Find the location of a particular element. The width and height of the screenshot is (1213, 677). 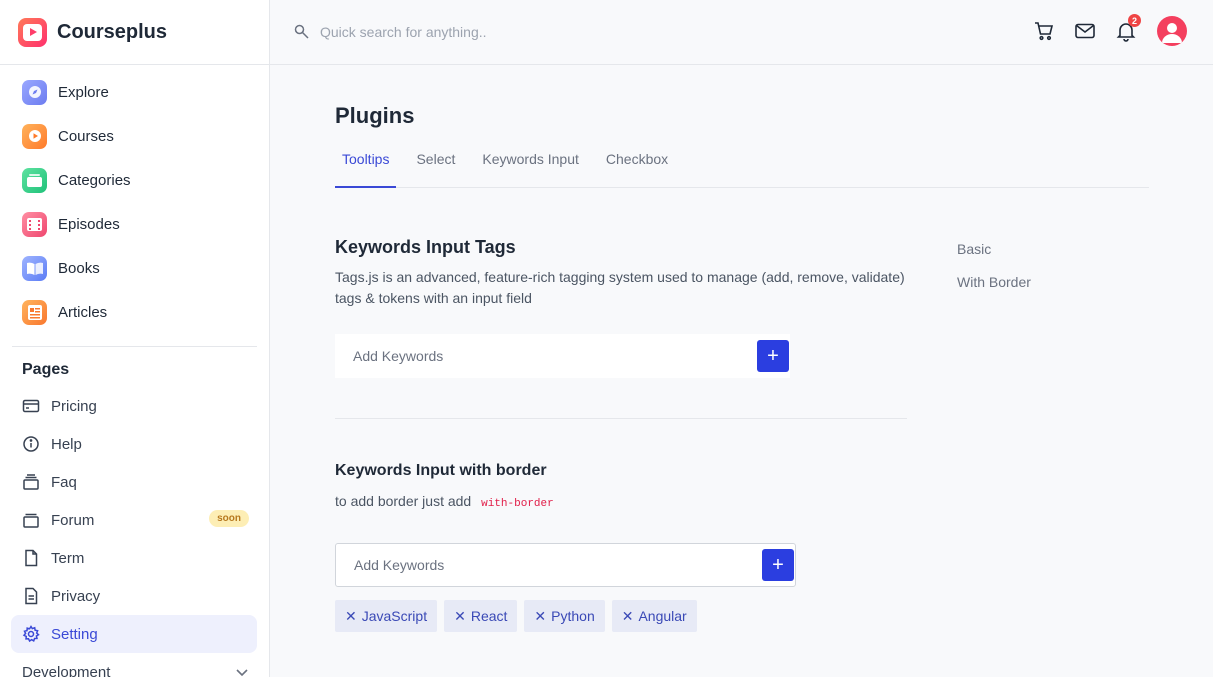

sidebar-item-setting: Setting is located at coordinates (134, 634).